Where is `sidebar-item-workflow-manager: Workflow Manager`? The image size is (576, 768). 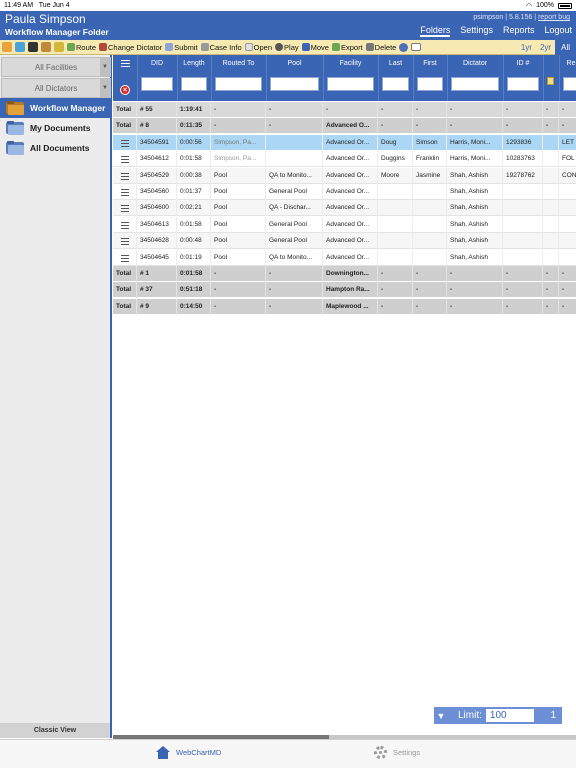
sidebar-item-workflow-manager: Workflow Manager is located at coordinates (55, 108).